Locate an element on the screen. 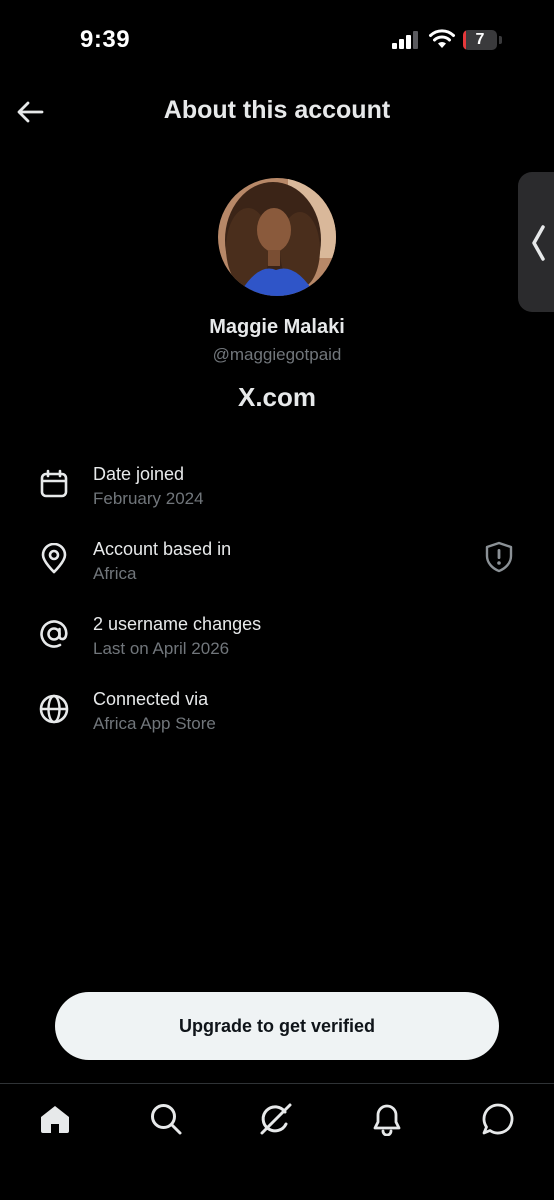 The image size is (554, 1200). status-bar: 9:39 7 is located at coordinates (277, 40).